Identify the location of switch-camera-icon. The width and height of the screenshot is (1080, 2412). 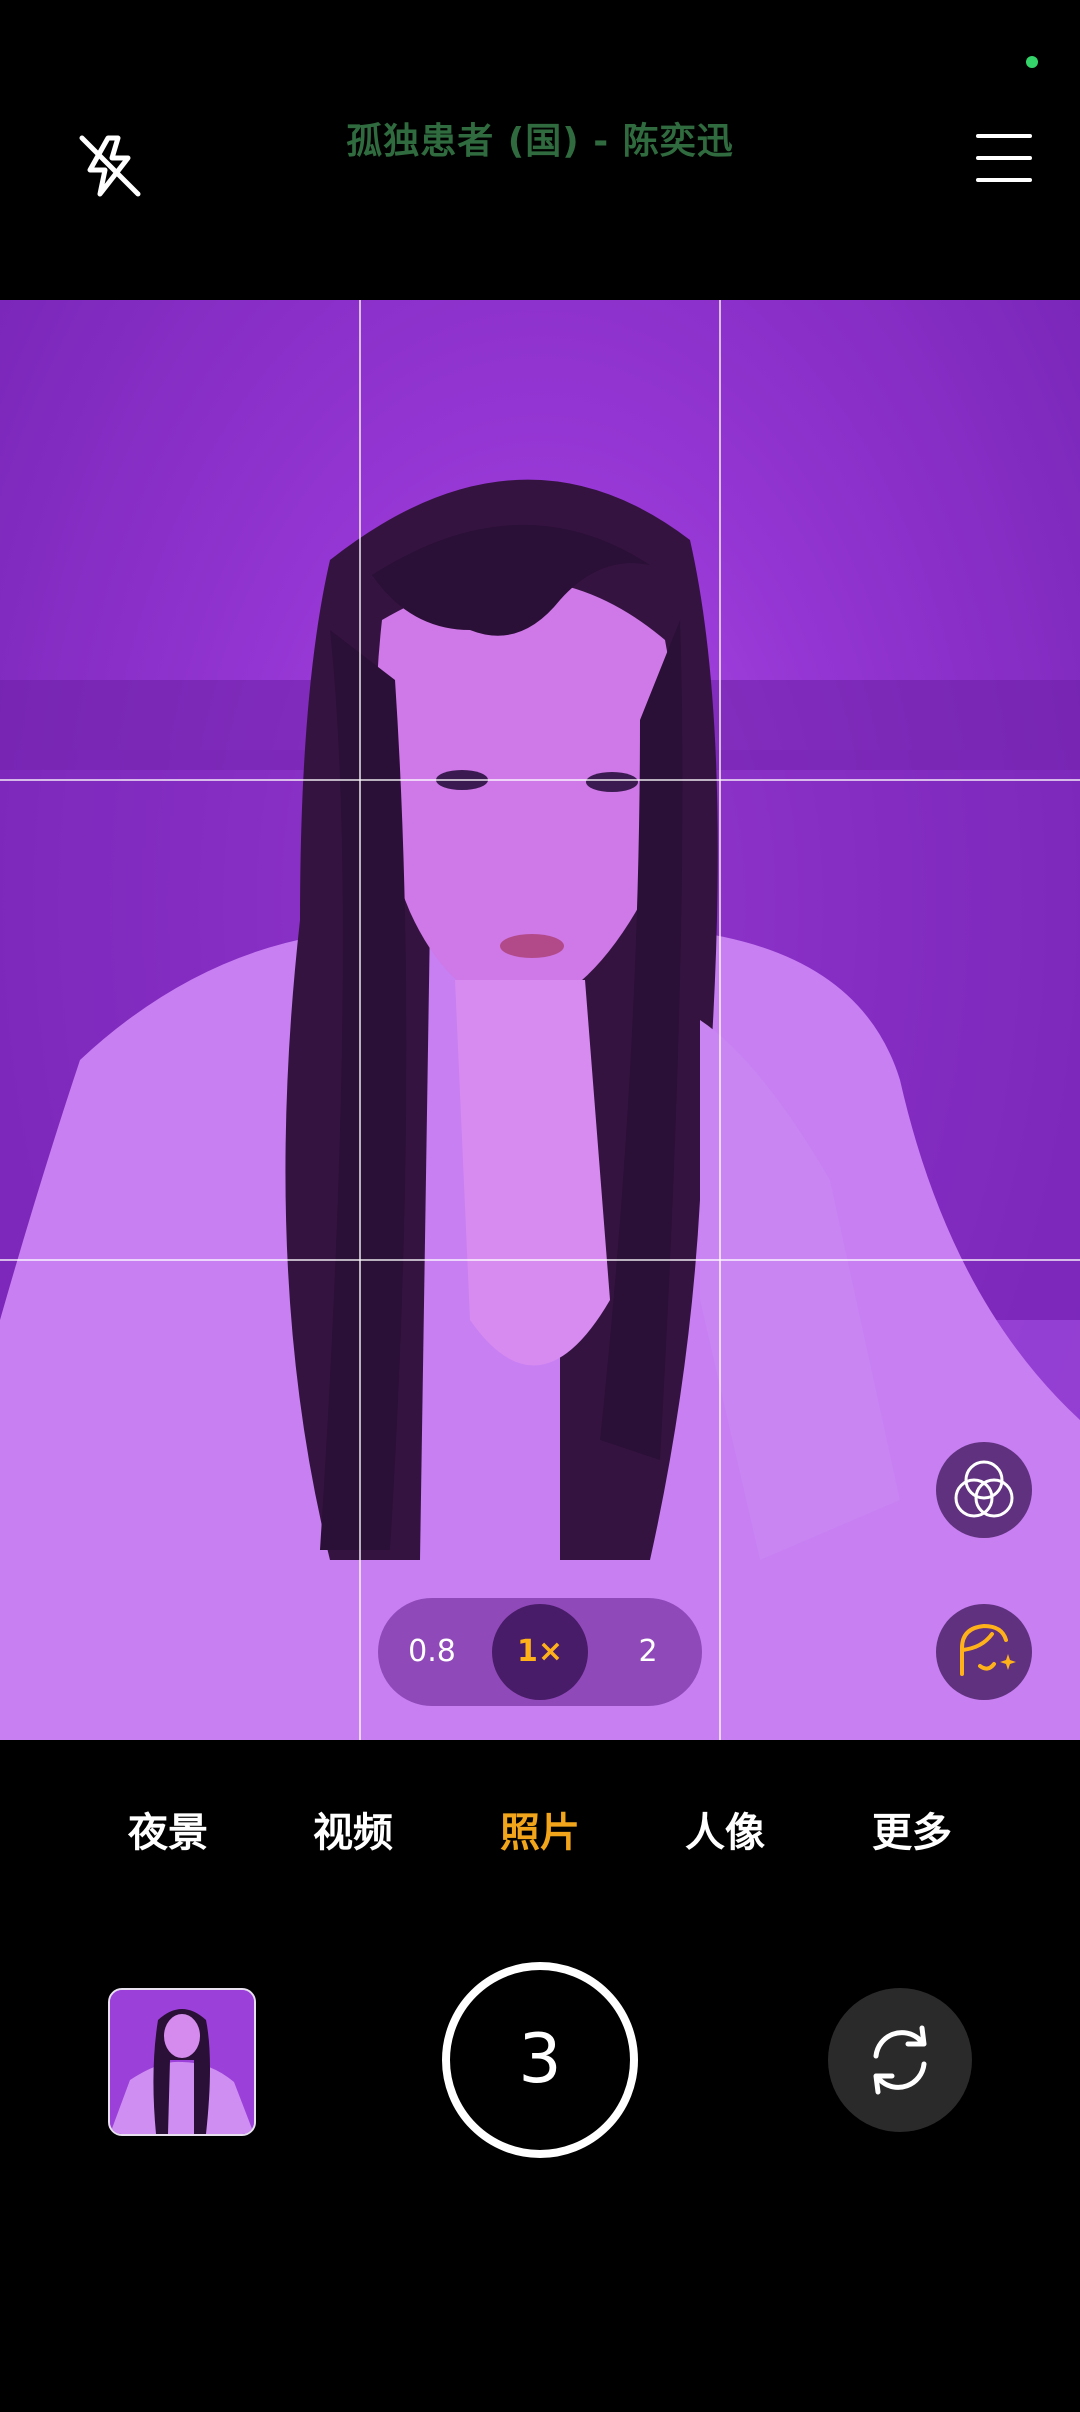
(900, 2060).